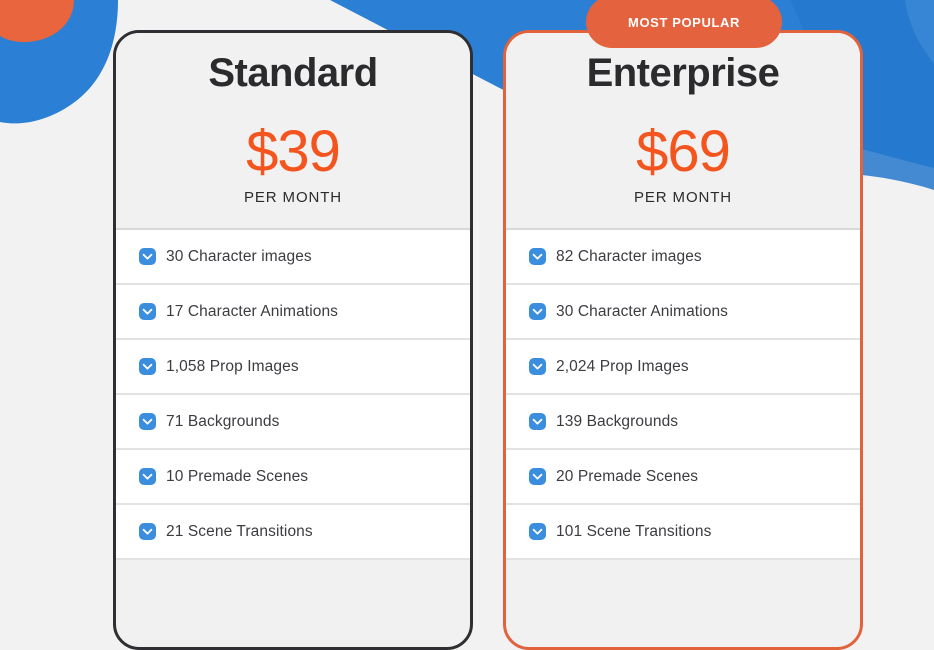  Describe the element at coordinates (239, 256) in the screenshot. I see `feature-label: 30 Character images` at that location.